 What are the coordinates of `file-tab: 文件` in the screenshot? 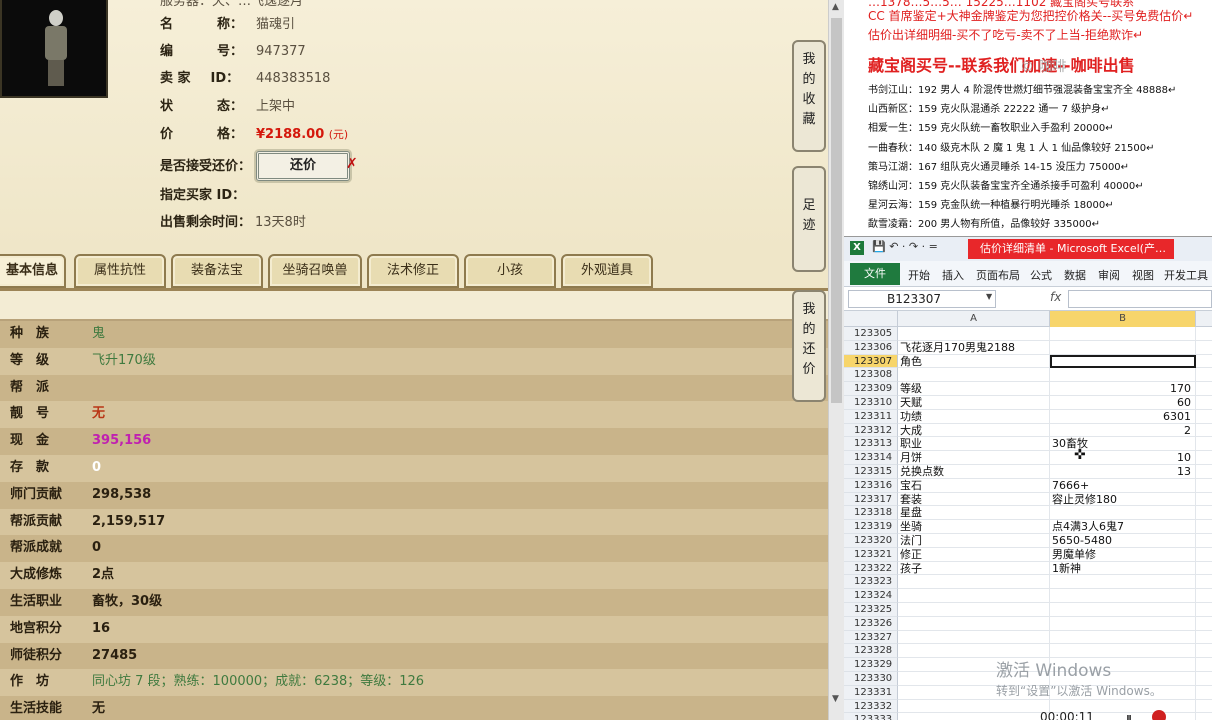 It's located at (875, 274).